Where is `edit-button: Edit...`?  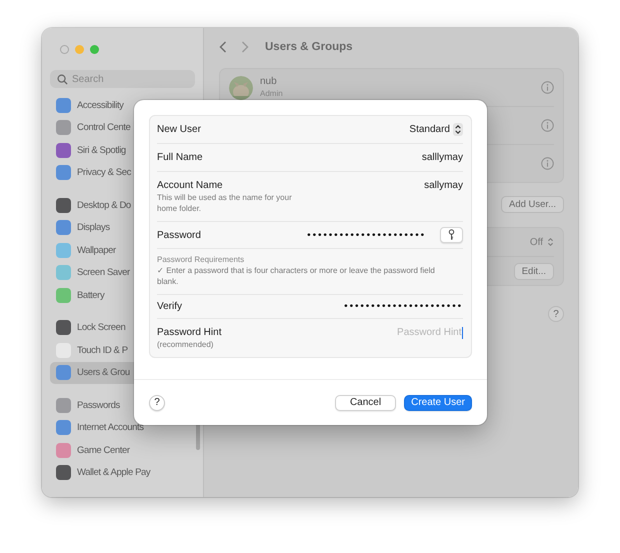 edit-button: Edit... is located at coordinates (534, 271).